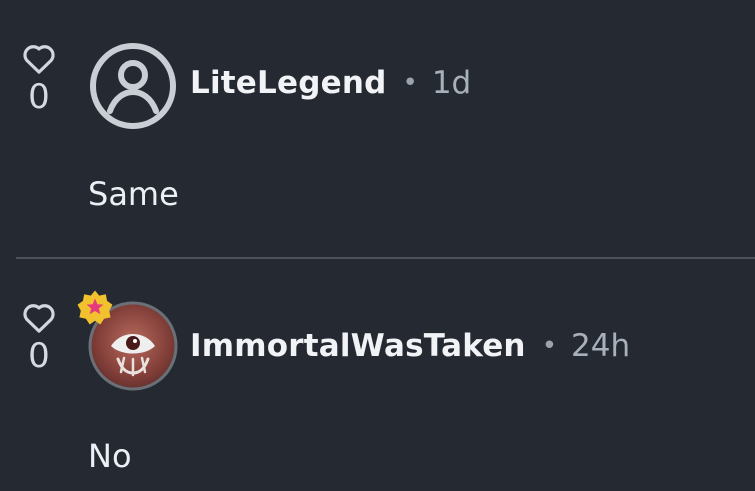 Image resolution: width=755 pixels, height=491 pixels. Describe the element at coordinates (110, 456) in the screenshot. I see `comment-text: No` at that location.